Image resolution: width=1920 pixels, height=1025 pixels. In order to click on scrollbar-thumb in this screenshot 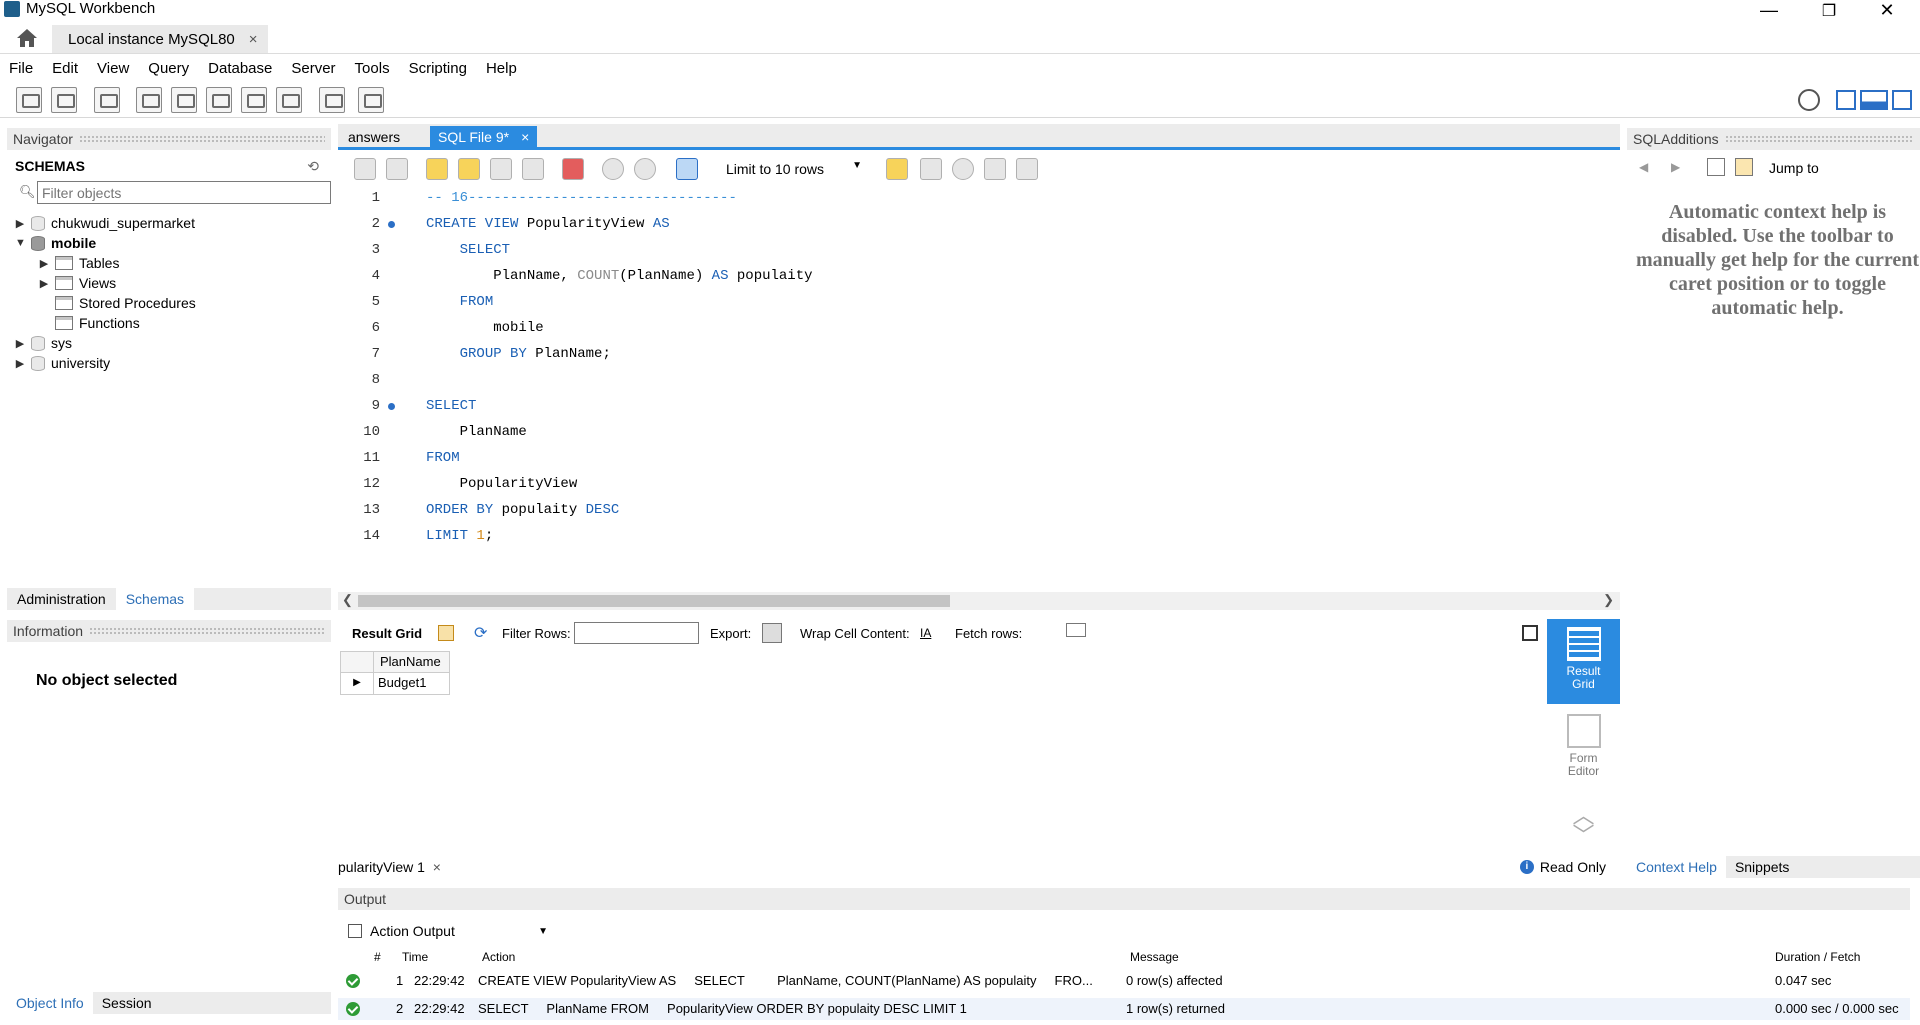, I will do `click(654, 601)`.